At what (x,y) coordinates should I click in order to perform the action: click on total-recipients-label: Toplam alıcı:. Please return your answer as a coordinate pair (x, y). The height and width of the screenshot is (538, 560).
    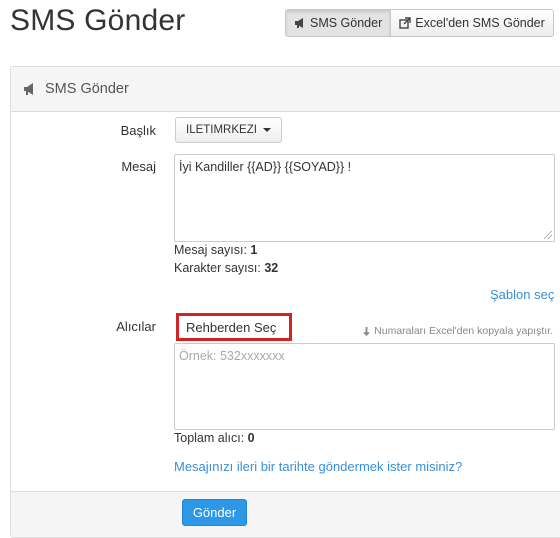
    Looking at the image, I should click on (209, 438).